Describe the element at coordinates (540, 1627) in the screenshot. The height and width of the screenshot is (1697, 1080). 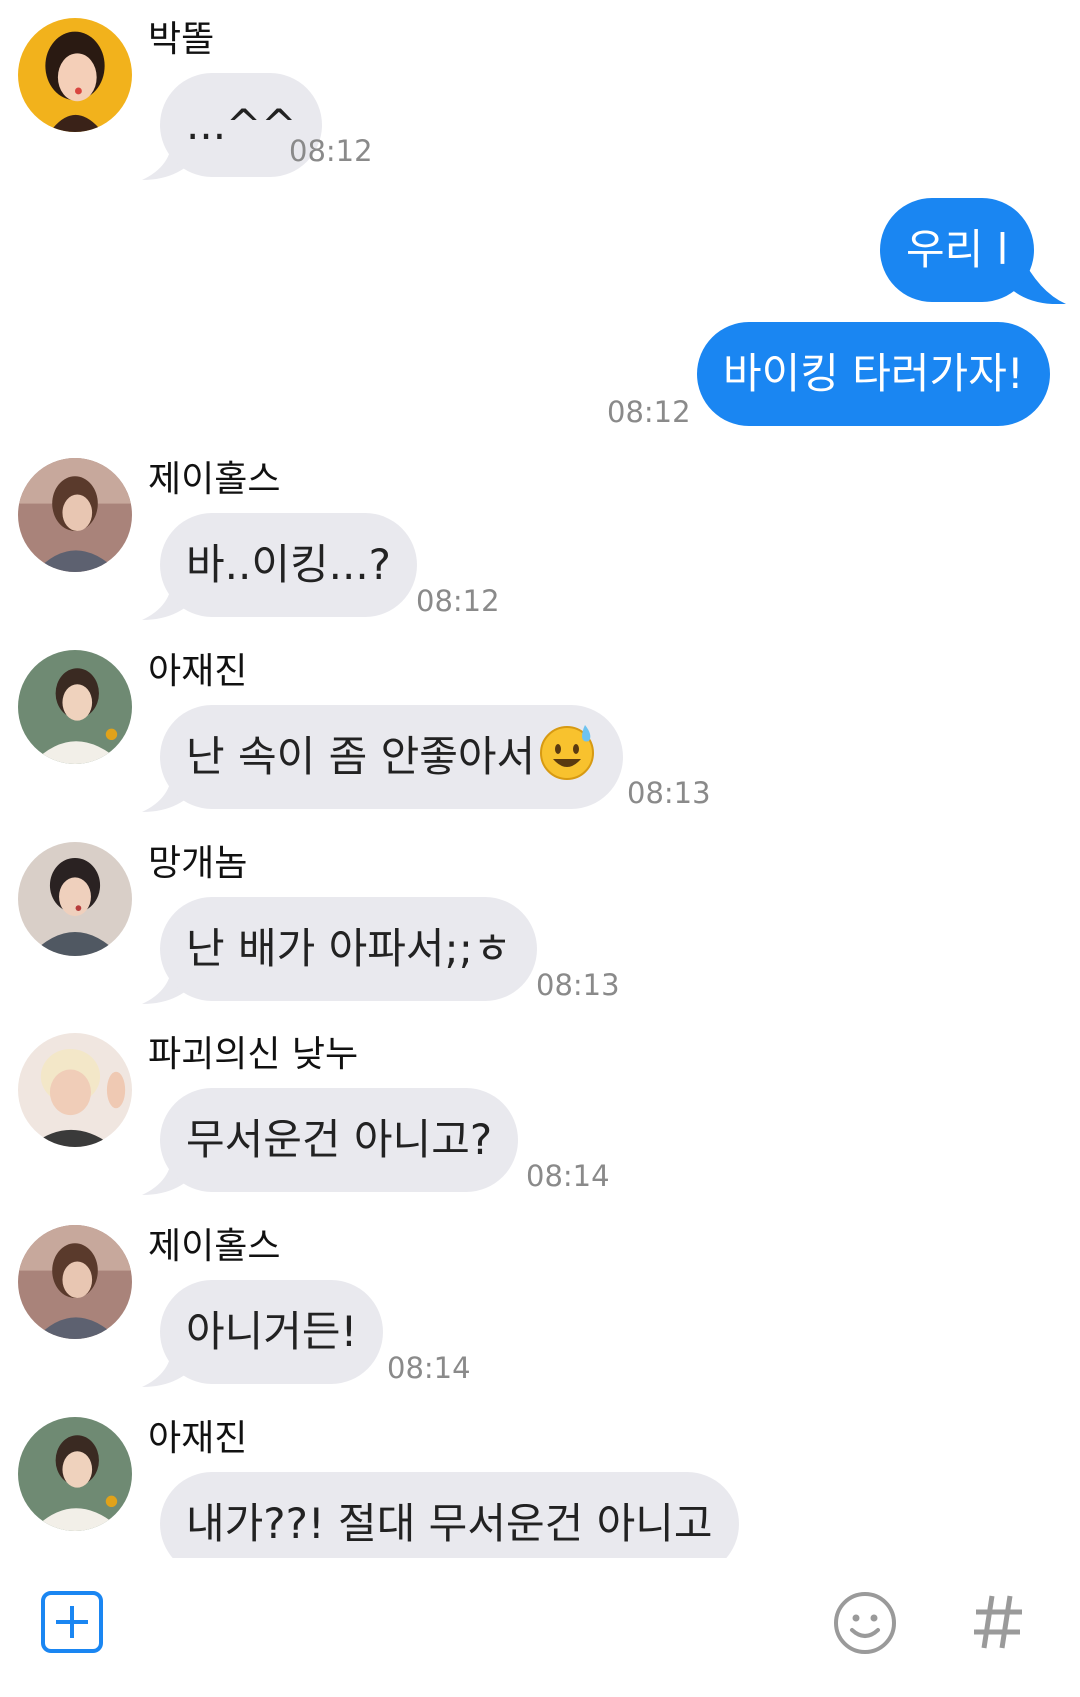
I see `input-bar` at that location.